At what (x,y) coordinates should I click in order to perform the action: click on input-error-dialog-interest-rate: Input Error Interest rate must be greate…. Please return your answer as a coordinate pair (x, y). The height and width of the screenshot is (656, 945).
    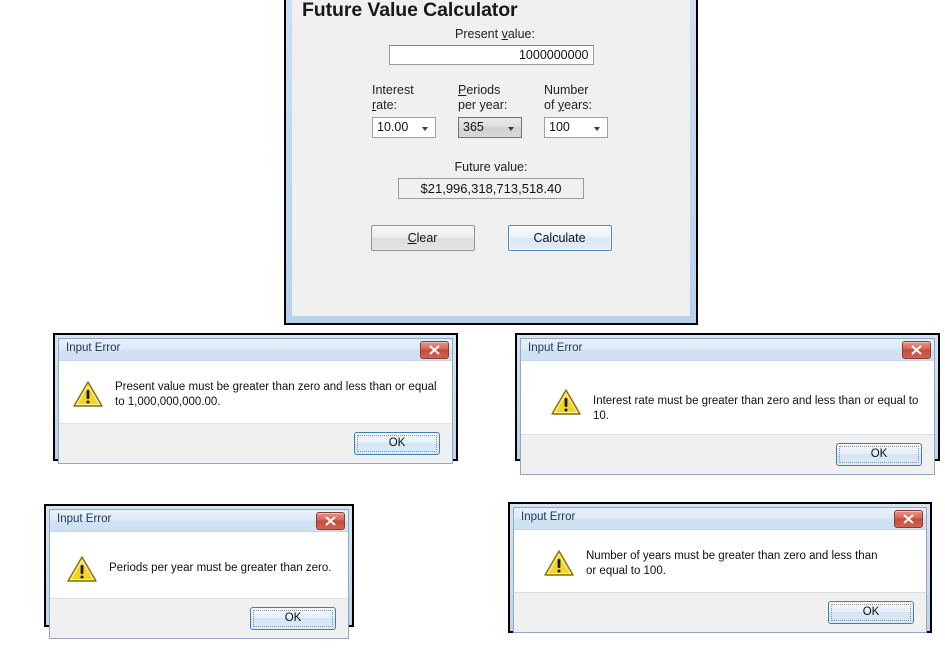
    Looking at the image, I should click on (727, 404).